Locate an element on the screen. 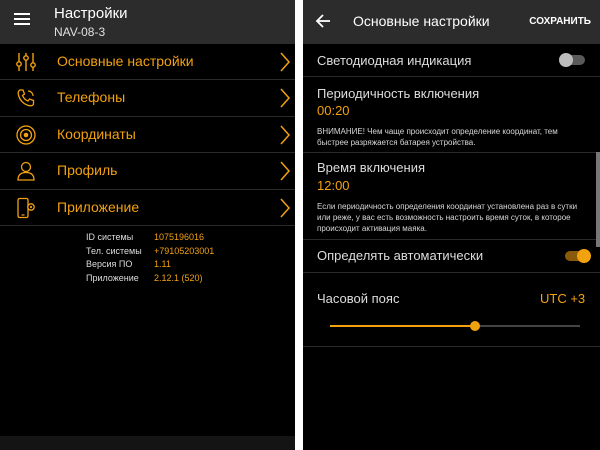  info-row: Приложение 2.12.1 (520) is located at coordinates (186, 280).